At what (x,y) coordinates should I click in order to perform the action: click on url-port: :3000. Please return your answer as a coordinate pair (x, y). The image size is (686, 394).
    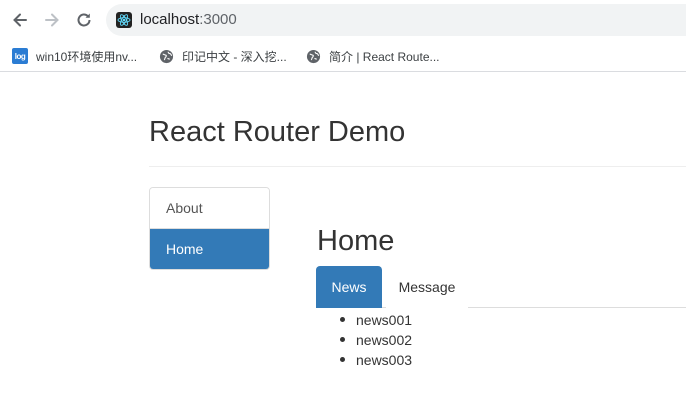
    Looking at the image, I should click on (218, 19).